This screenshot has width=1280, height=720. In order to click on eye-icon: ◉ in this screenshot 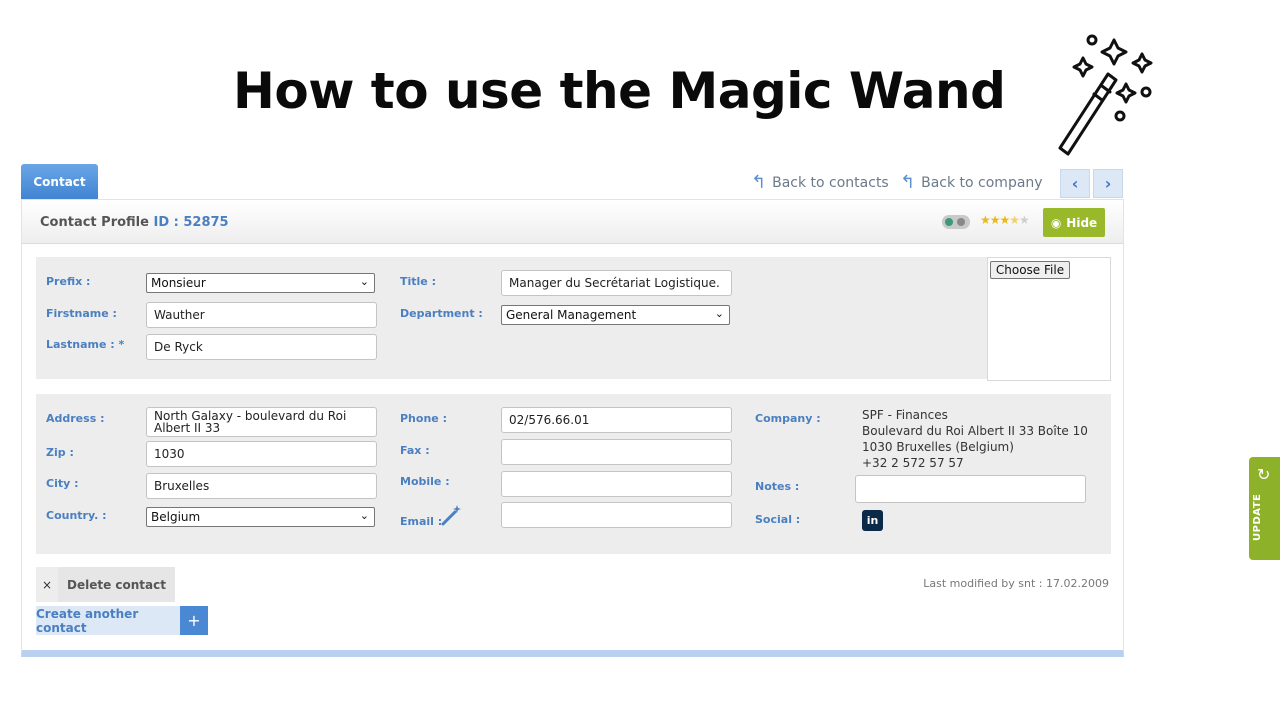, I will do `click(1056, 222)`.